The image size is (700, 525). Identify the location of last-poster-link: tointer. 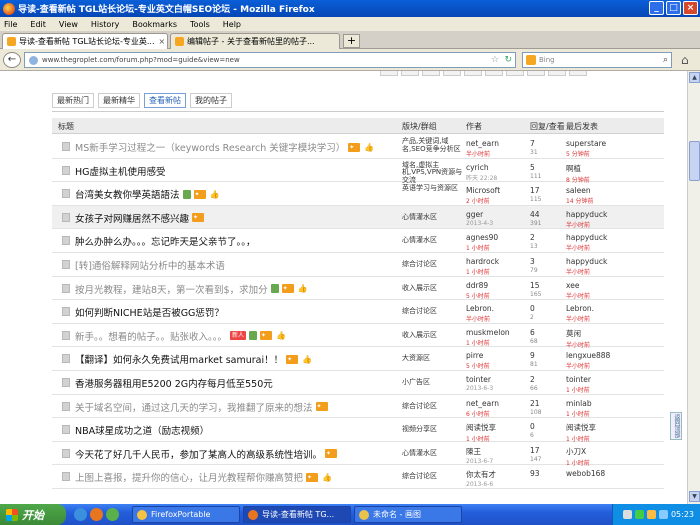
(578, 379).